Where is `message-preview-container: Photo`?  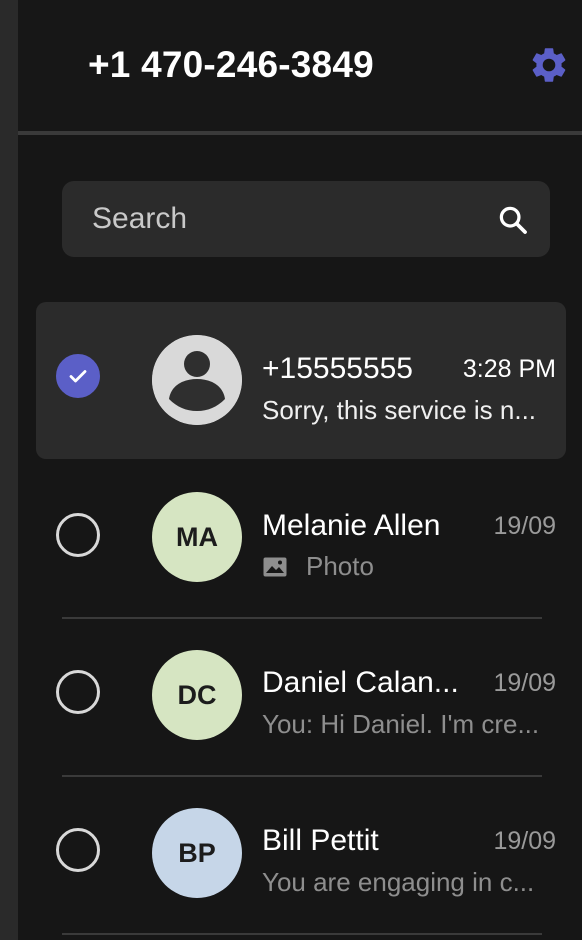
message-preview-container: Photo is located at coordinates (318, 566).